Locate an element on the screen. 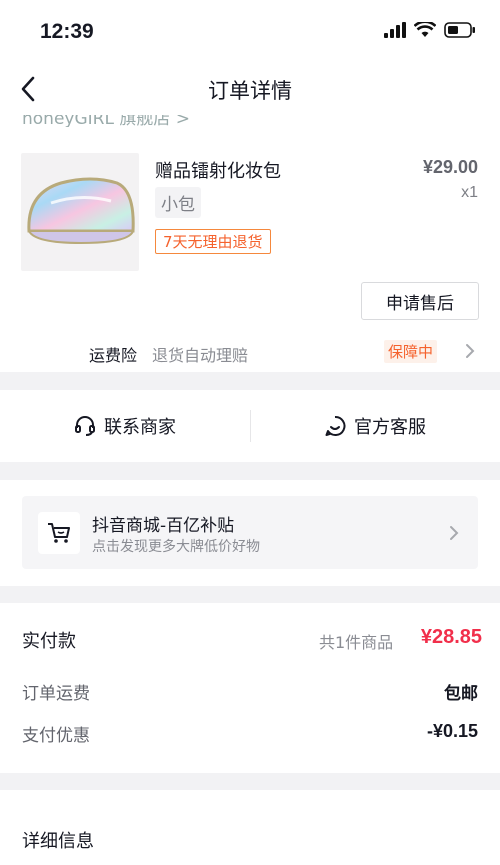 This screenshot has width=500, height=865. status-icons is located at coordinates (430, 30).